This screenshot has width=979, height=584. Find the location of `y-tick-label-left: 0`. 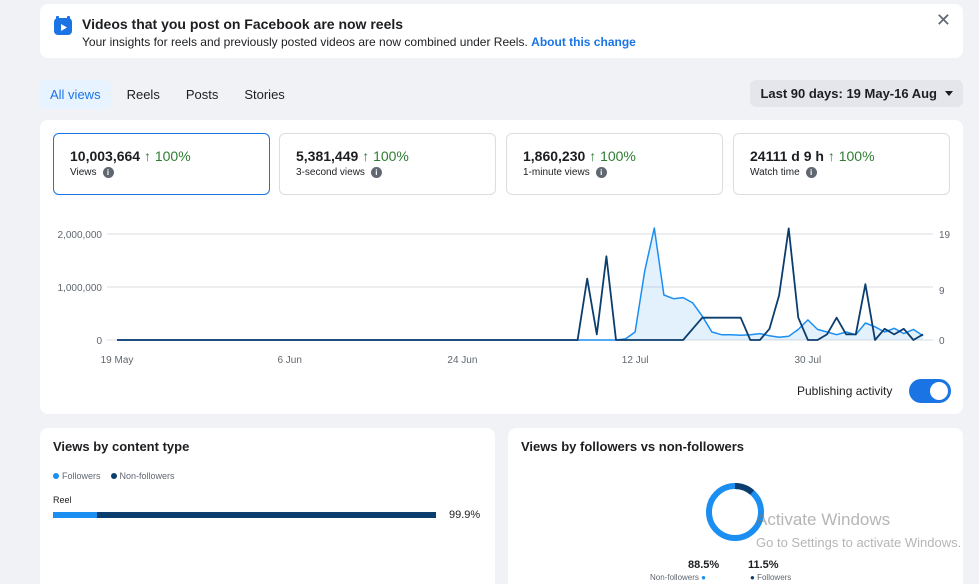

y-tick-label-left: 0 is located at coordinates (99, 341).